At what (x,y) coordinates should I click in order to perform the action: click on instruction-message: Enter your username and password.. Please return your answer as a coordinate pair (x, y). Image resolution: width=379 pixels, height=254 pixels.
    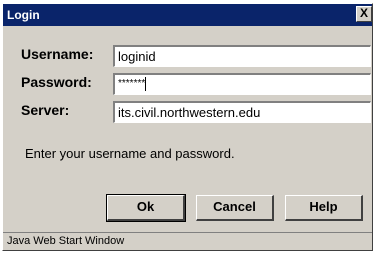
    Looking at the image, I should click on (130, 153).